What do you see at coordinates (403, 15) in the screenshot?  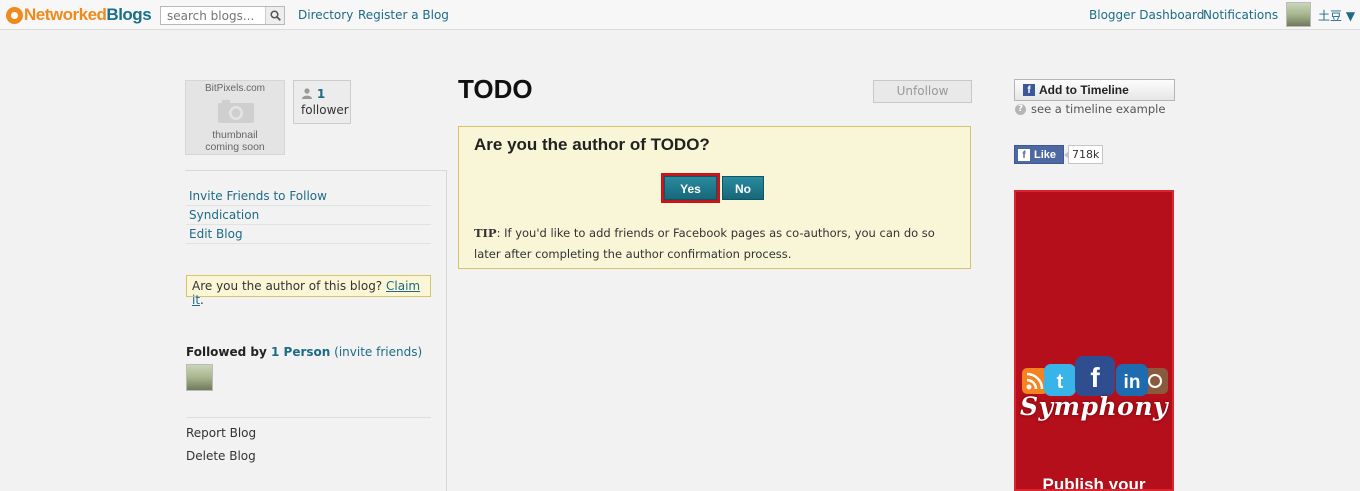 I see `nav-register-blog-link: Register a Blog` at bounding box center [403, 15].